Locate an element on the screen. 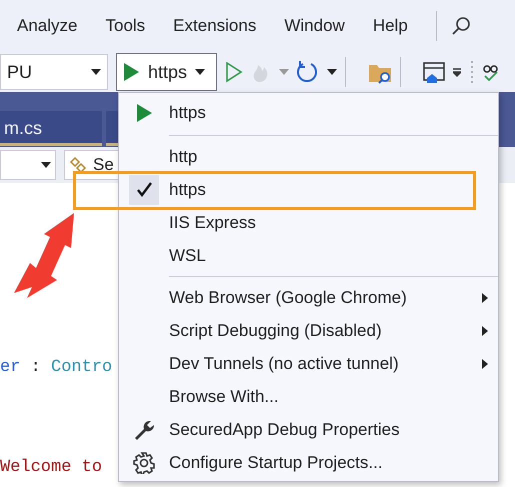 This screenshot has width=515, height=487. spell-check-icon is located at coordinates (491, 72).